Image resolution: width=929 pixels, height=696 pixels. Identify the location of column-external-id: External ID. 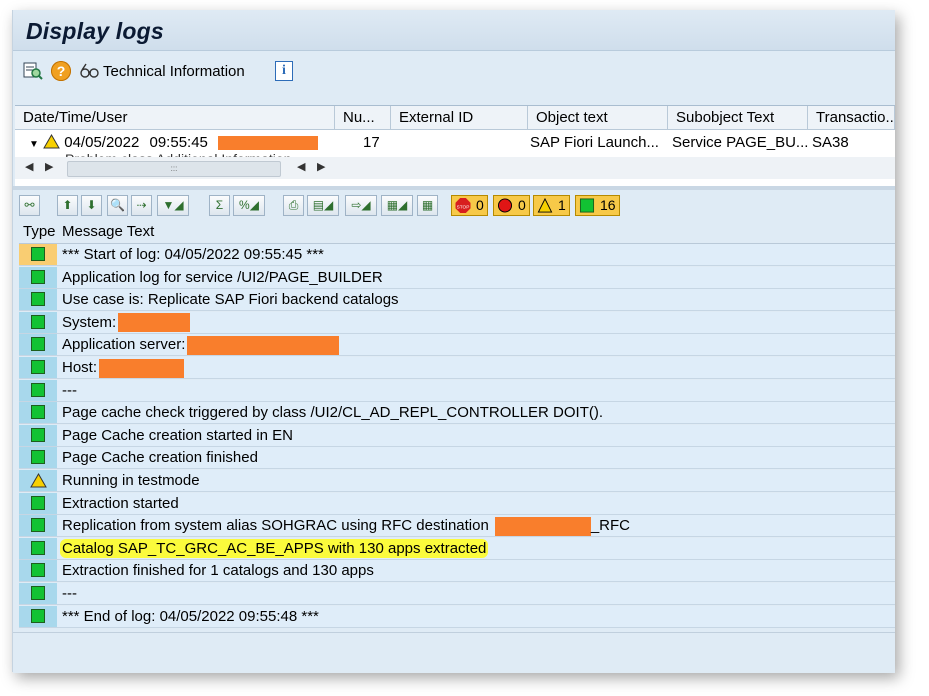
(459, 118).